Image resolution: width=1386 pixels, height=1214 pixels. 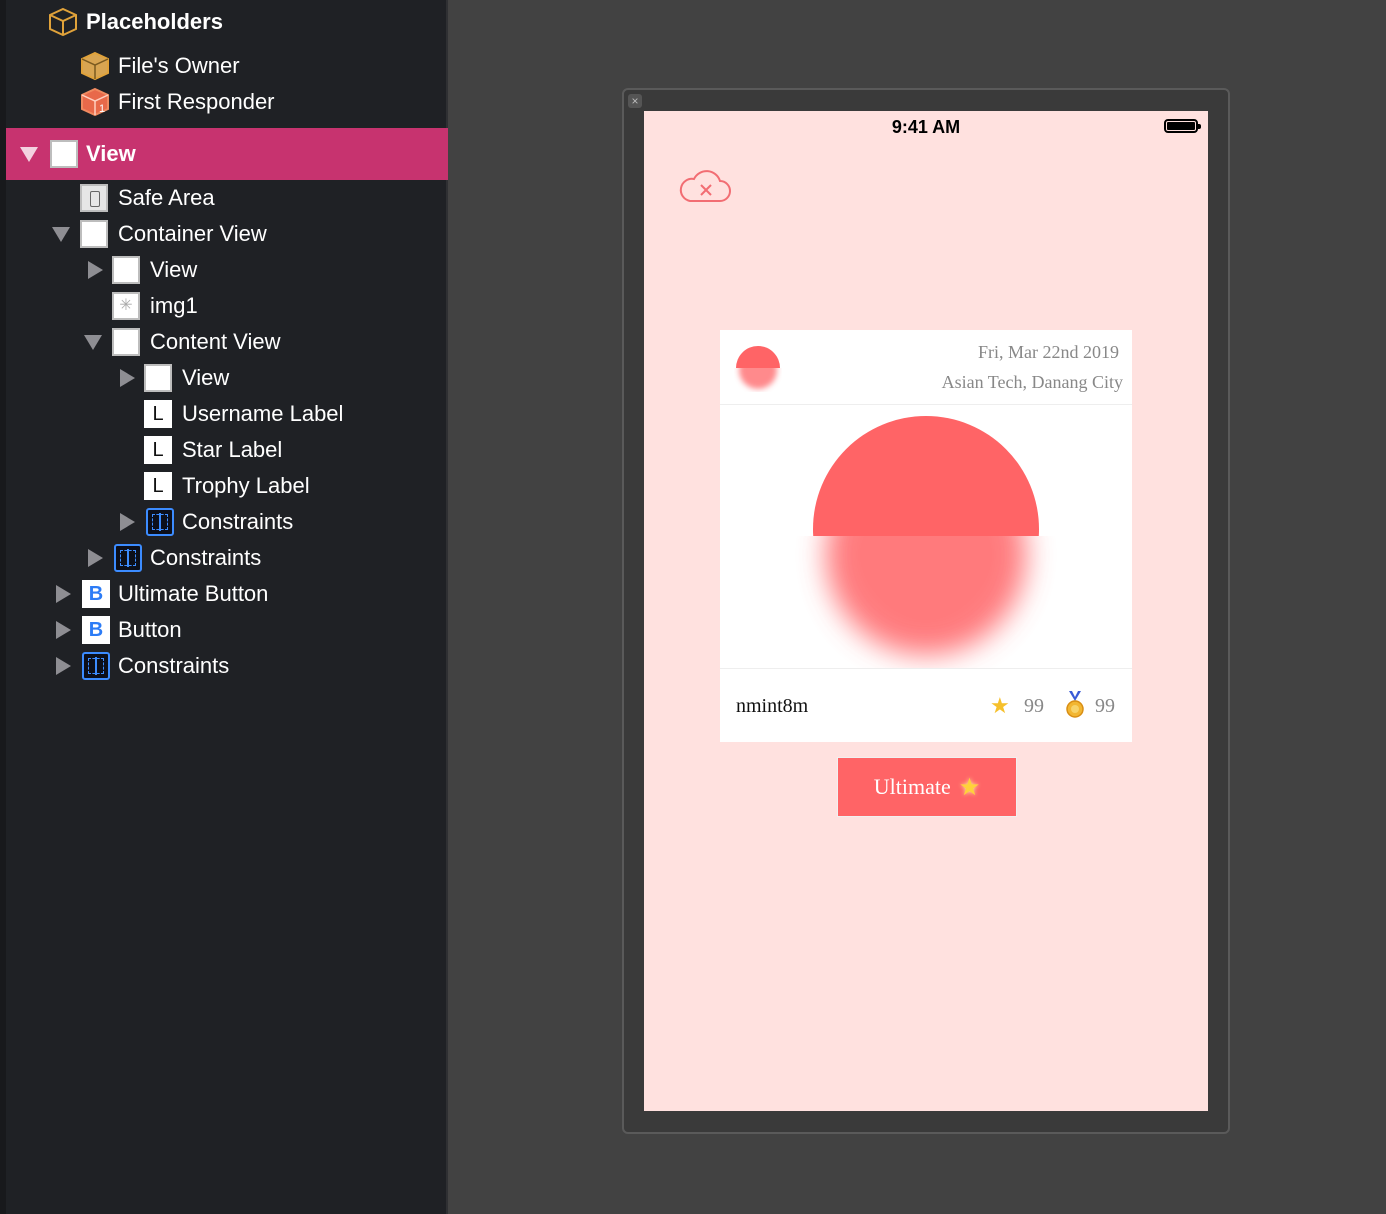 I want to click on outline-label: Content View, so click(x=215, y=341).